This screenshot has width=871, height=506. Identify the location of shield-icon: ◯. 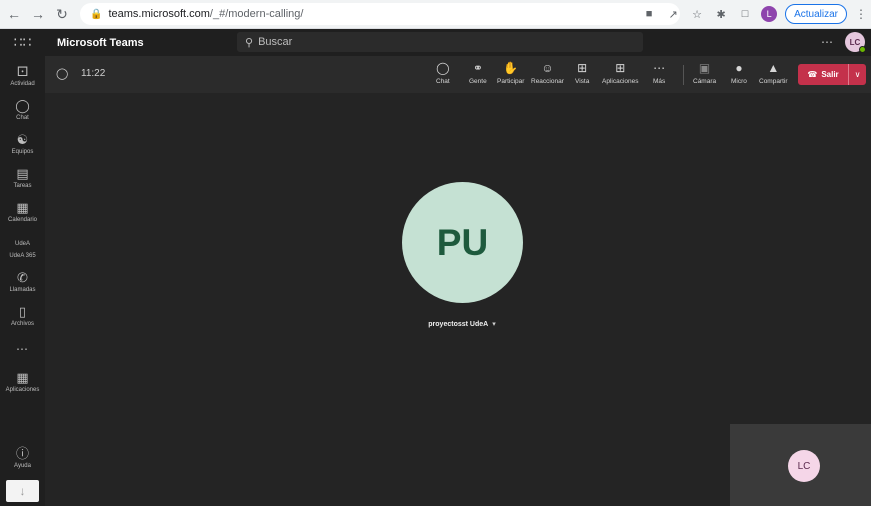
(62, 74).